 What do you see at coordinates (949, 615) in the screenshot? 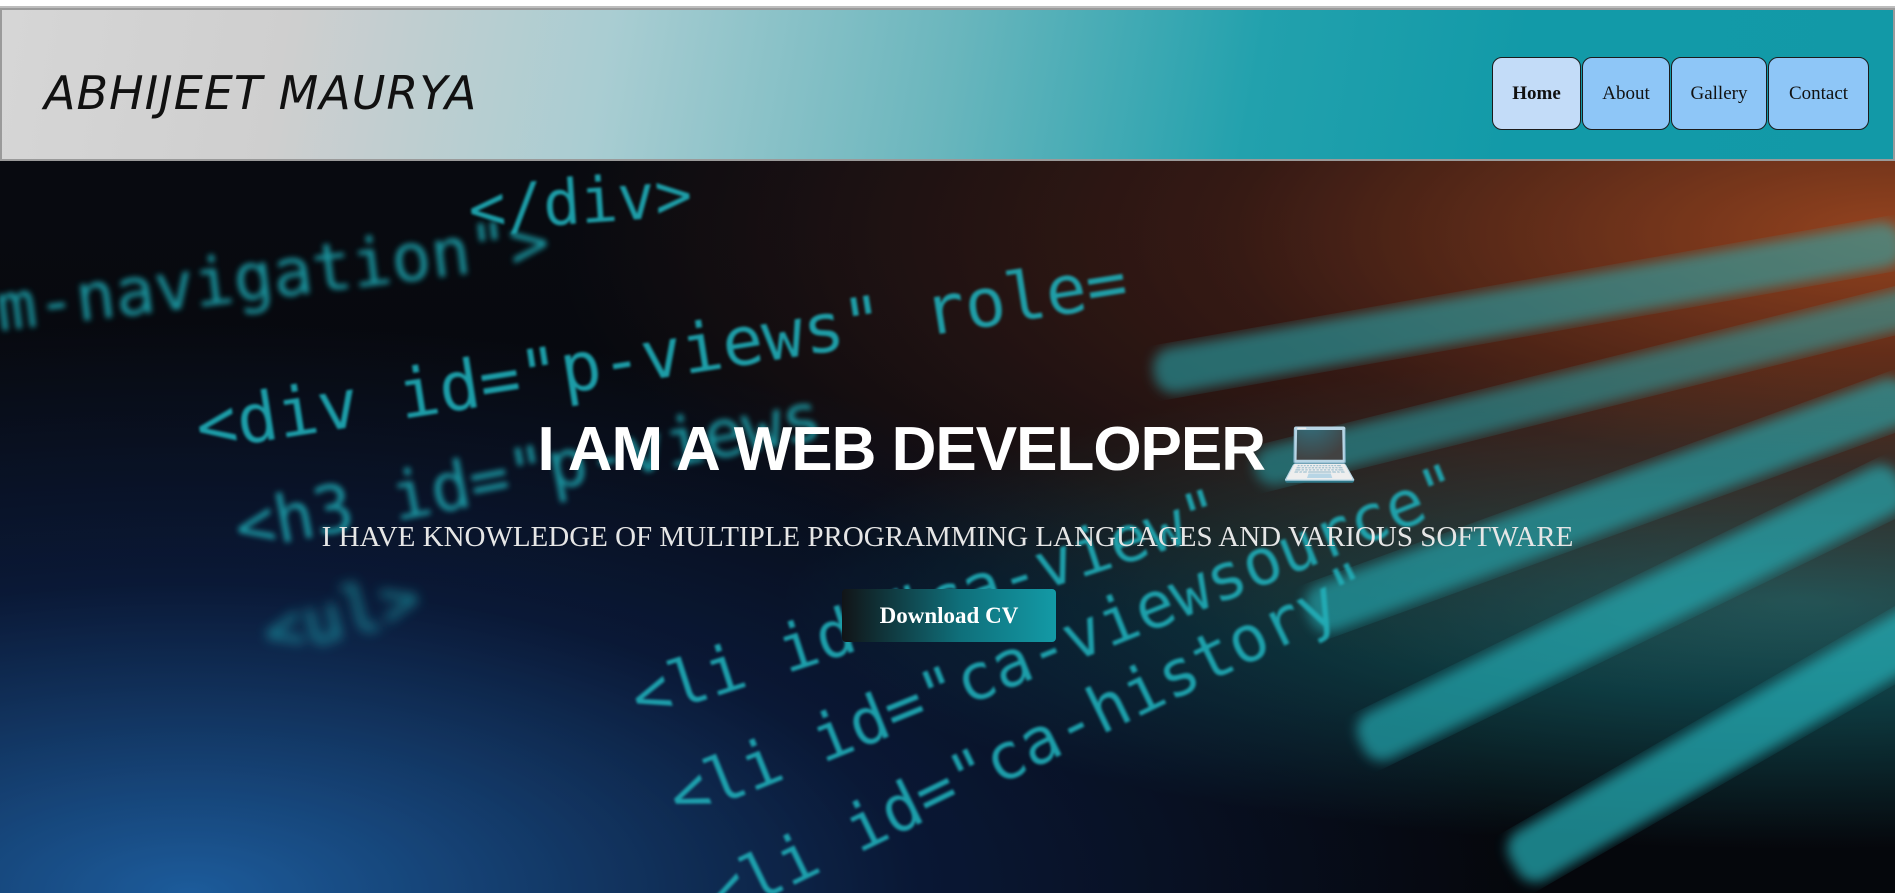
I see `download-cv-button: Download CV` at bounding box center [949, 615].